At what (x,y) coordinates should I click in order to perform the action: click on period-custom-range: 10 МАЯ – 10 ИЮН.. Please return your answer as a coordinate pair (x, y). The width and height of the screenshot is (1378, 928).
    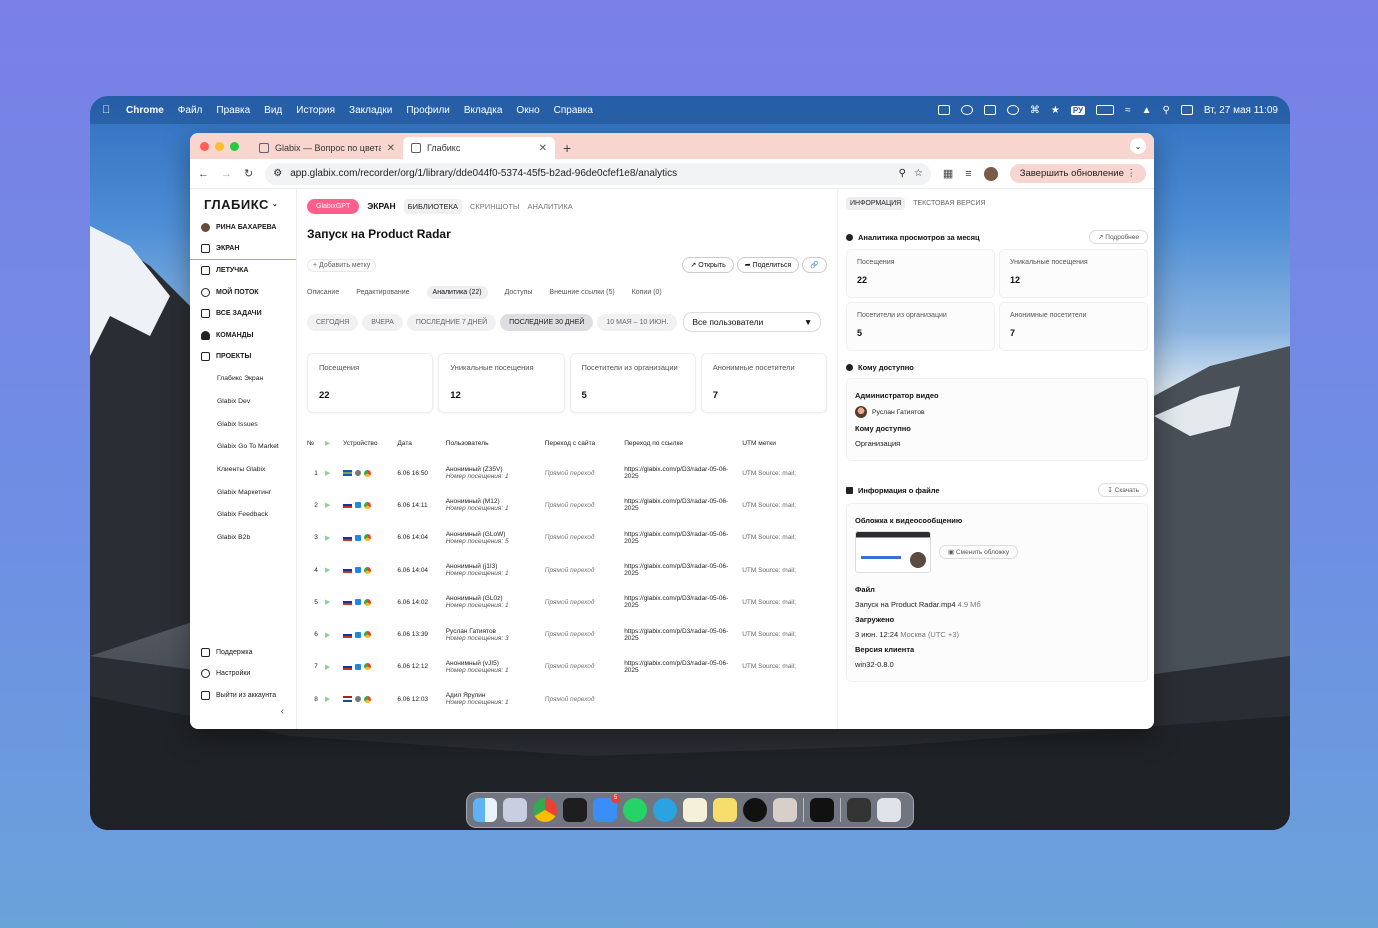
    Looking at the image, I should click on (637, 322).